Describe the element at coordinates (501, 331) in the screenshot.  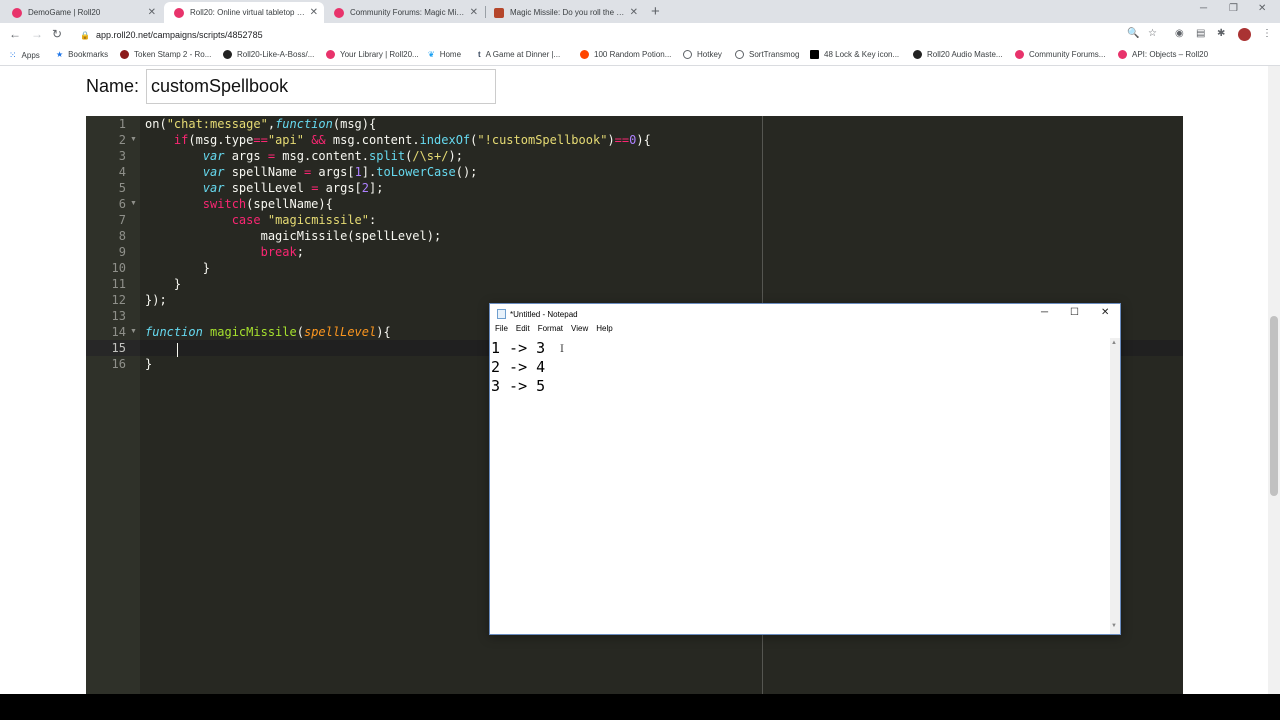
I see `menu-file: File` at that location.